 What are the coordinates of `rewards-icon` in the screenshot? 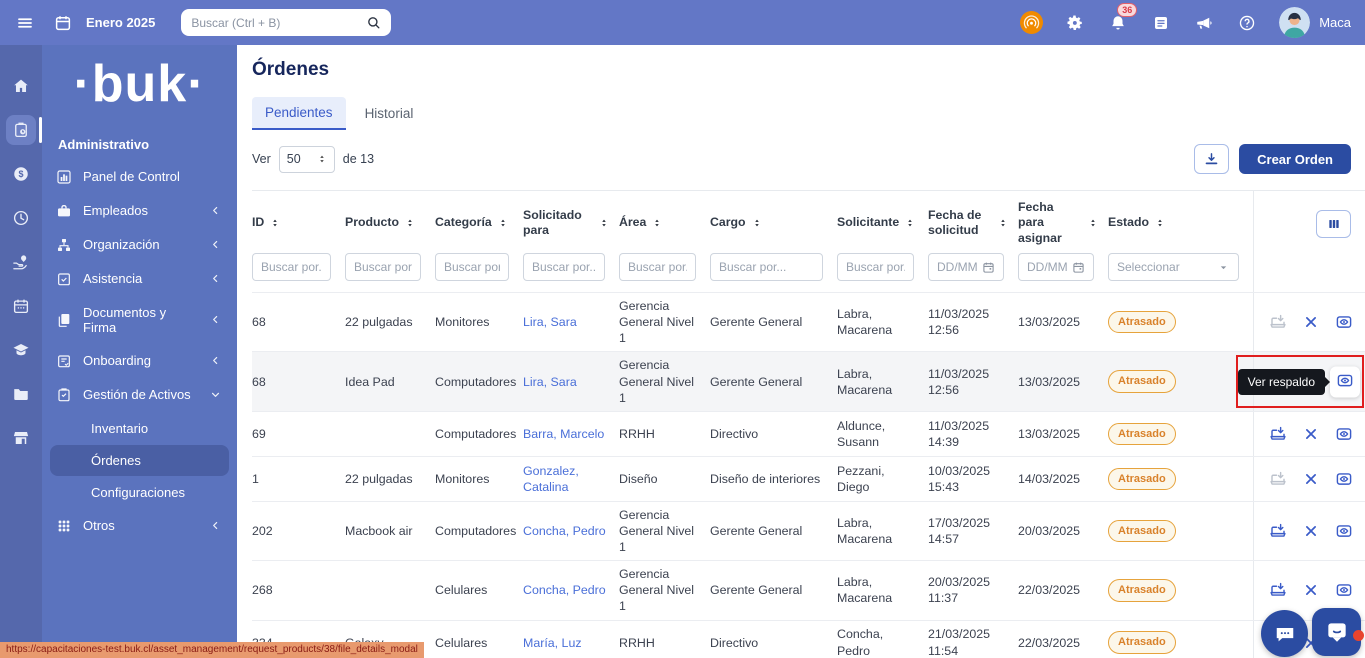 It's located at (1032, 22).